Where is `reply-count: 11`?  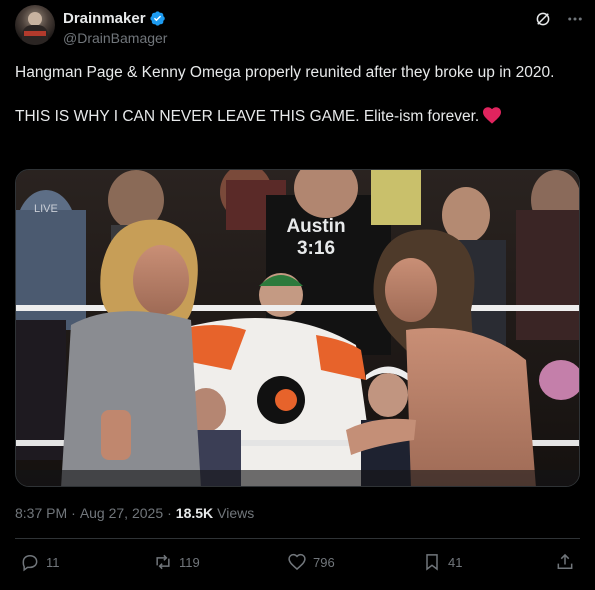 reply-count: 11 is located at coordinates (53, 562).